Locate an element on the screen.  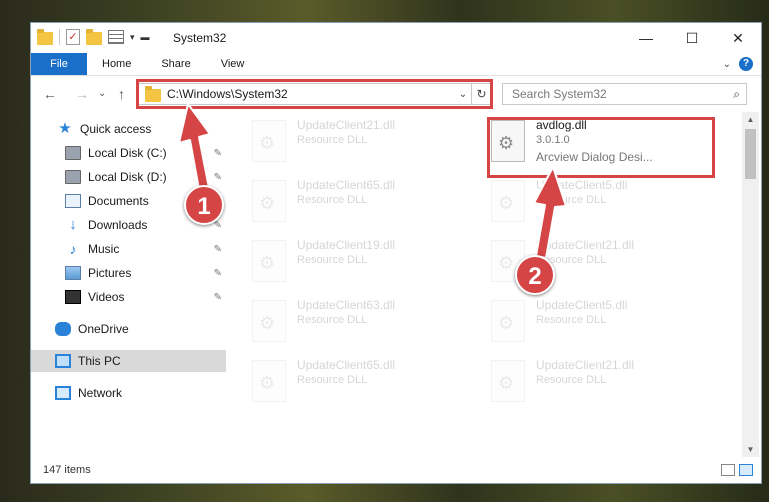
file-tile: UpdateClient19.dll Resource DLL is located at coordinates (338, 260).